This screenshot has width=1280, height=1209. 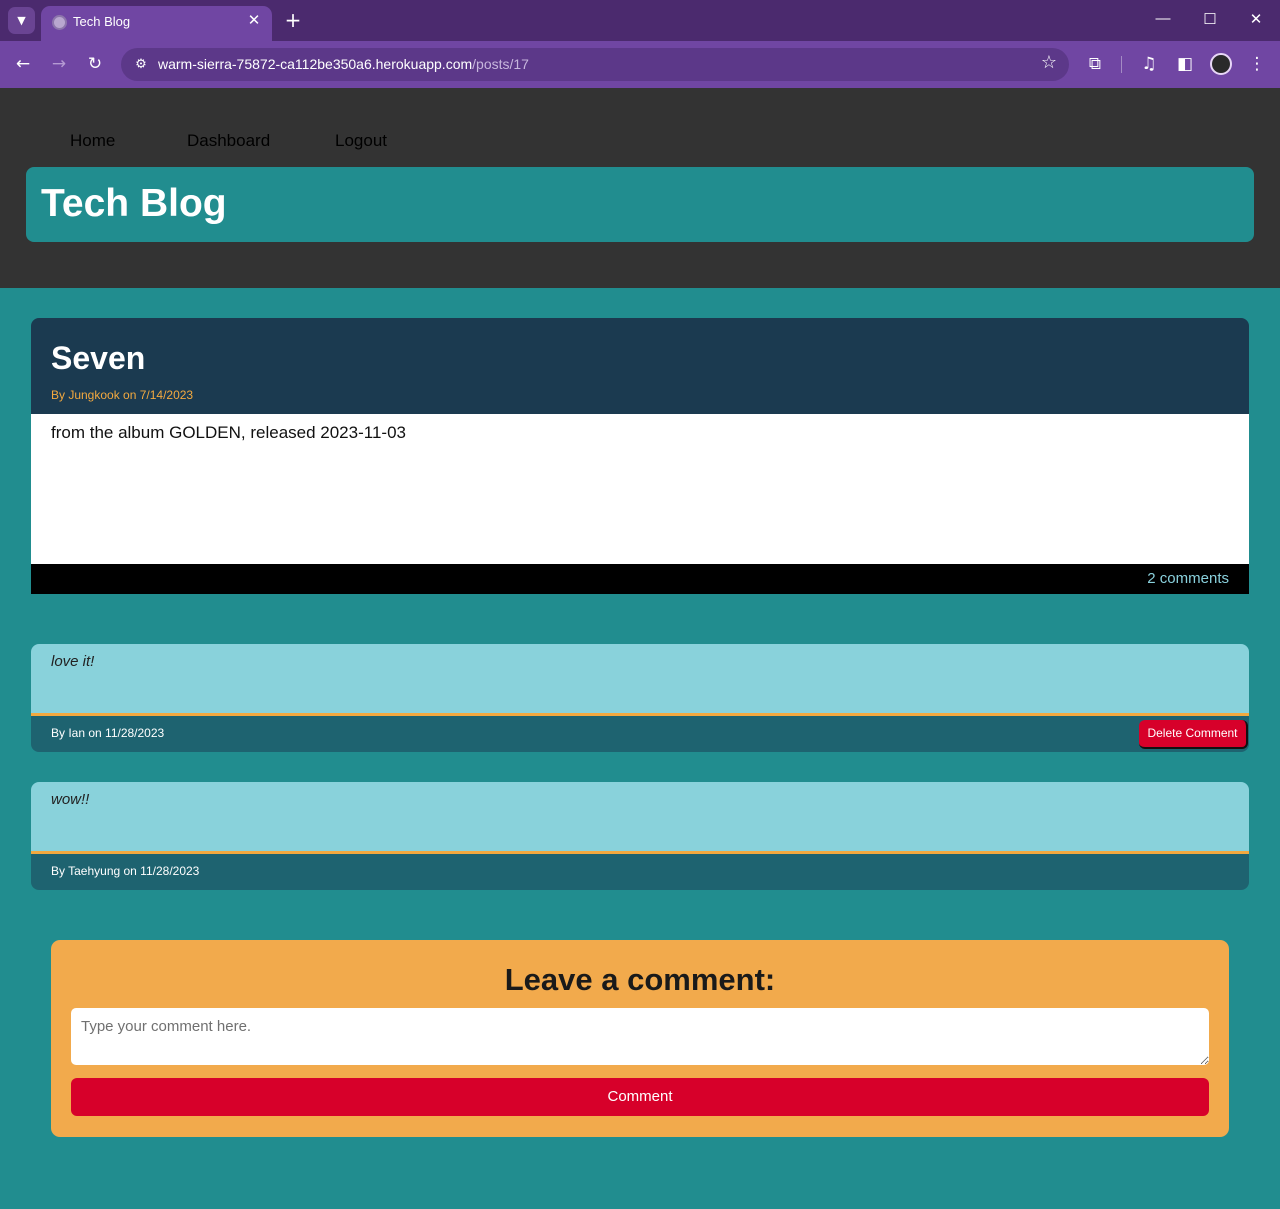 What do you see at coordinates (156, 23) in the screenshot?
I see `browser-tab: Tech Blog ✕` at bounding box center [156, 23].